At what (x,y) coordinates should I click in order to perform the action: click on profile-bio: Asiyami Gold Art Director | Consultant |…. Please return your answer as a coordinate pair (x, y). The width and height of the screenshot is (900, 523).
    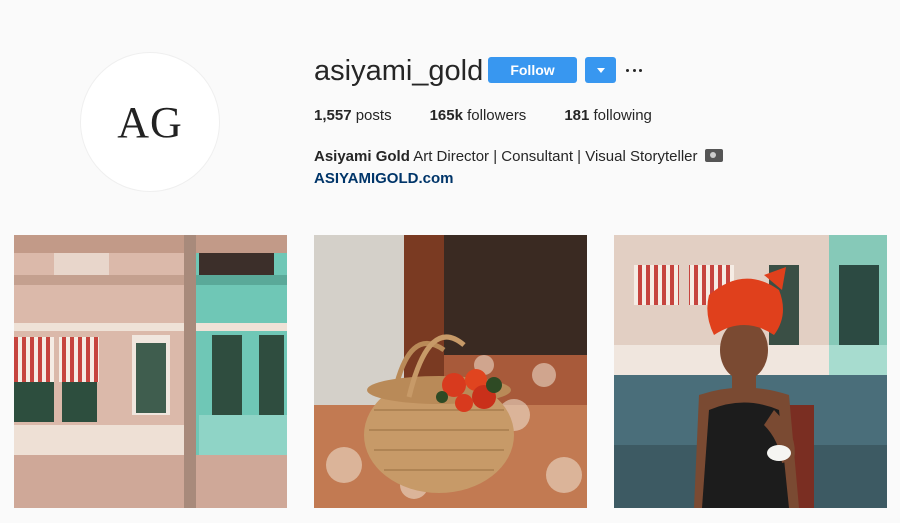
    Looking at the image, I should click on (518, 168).